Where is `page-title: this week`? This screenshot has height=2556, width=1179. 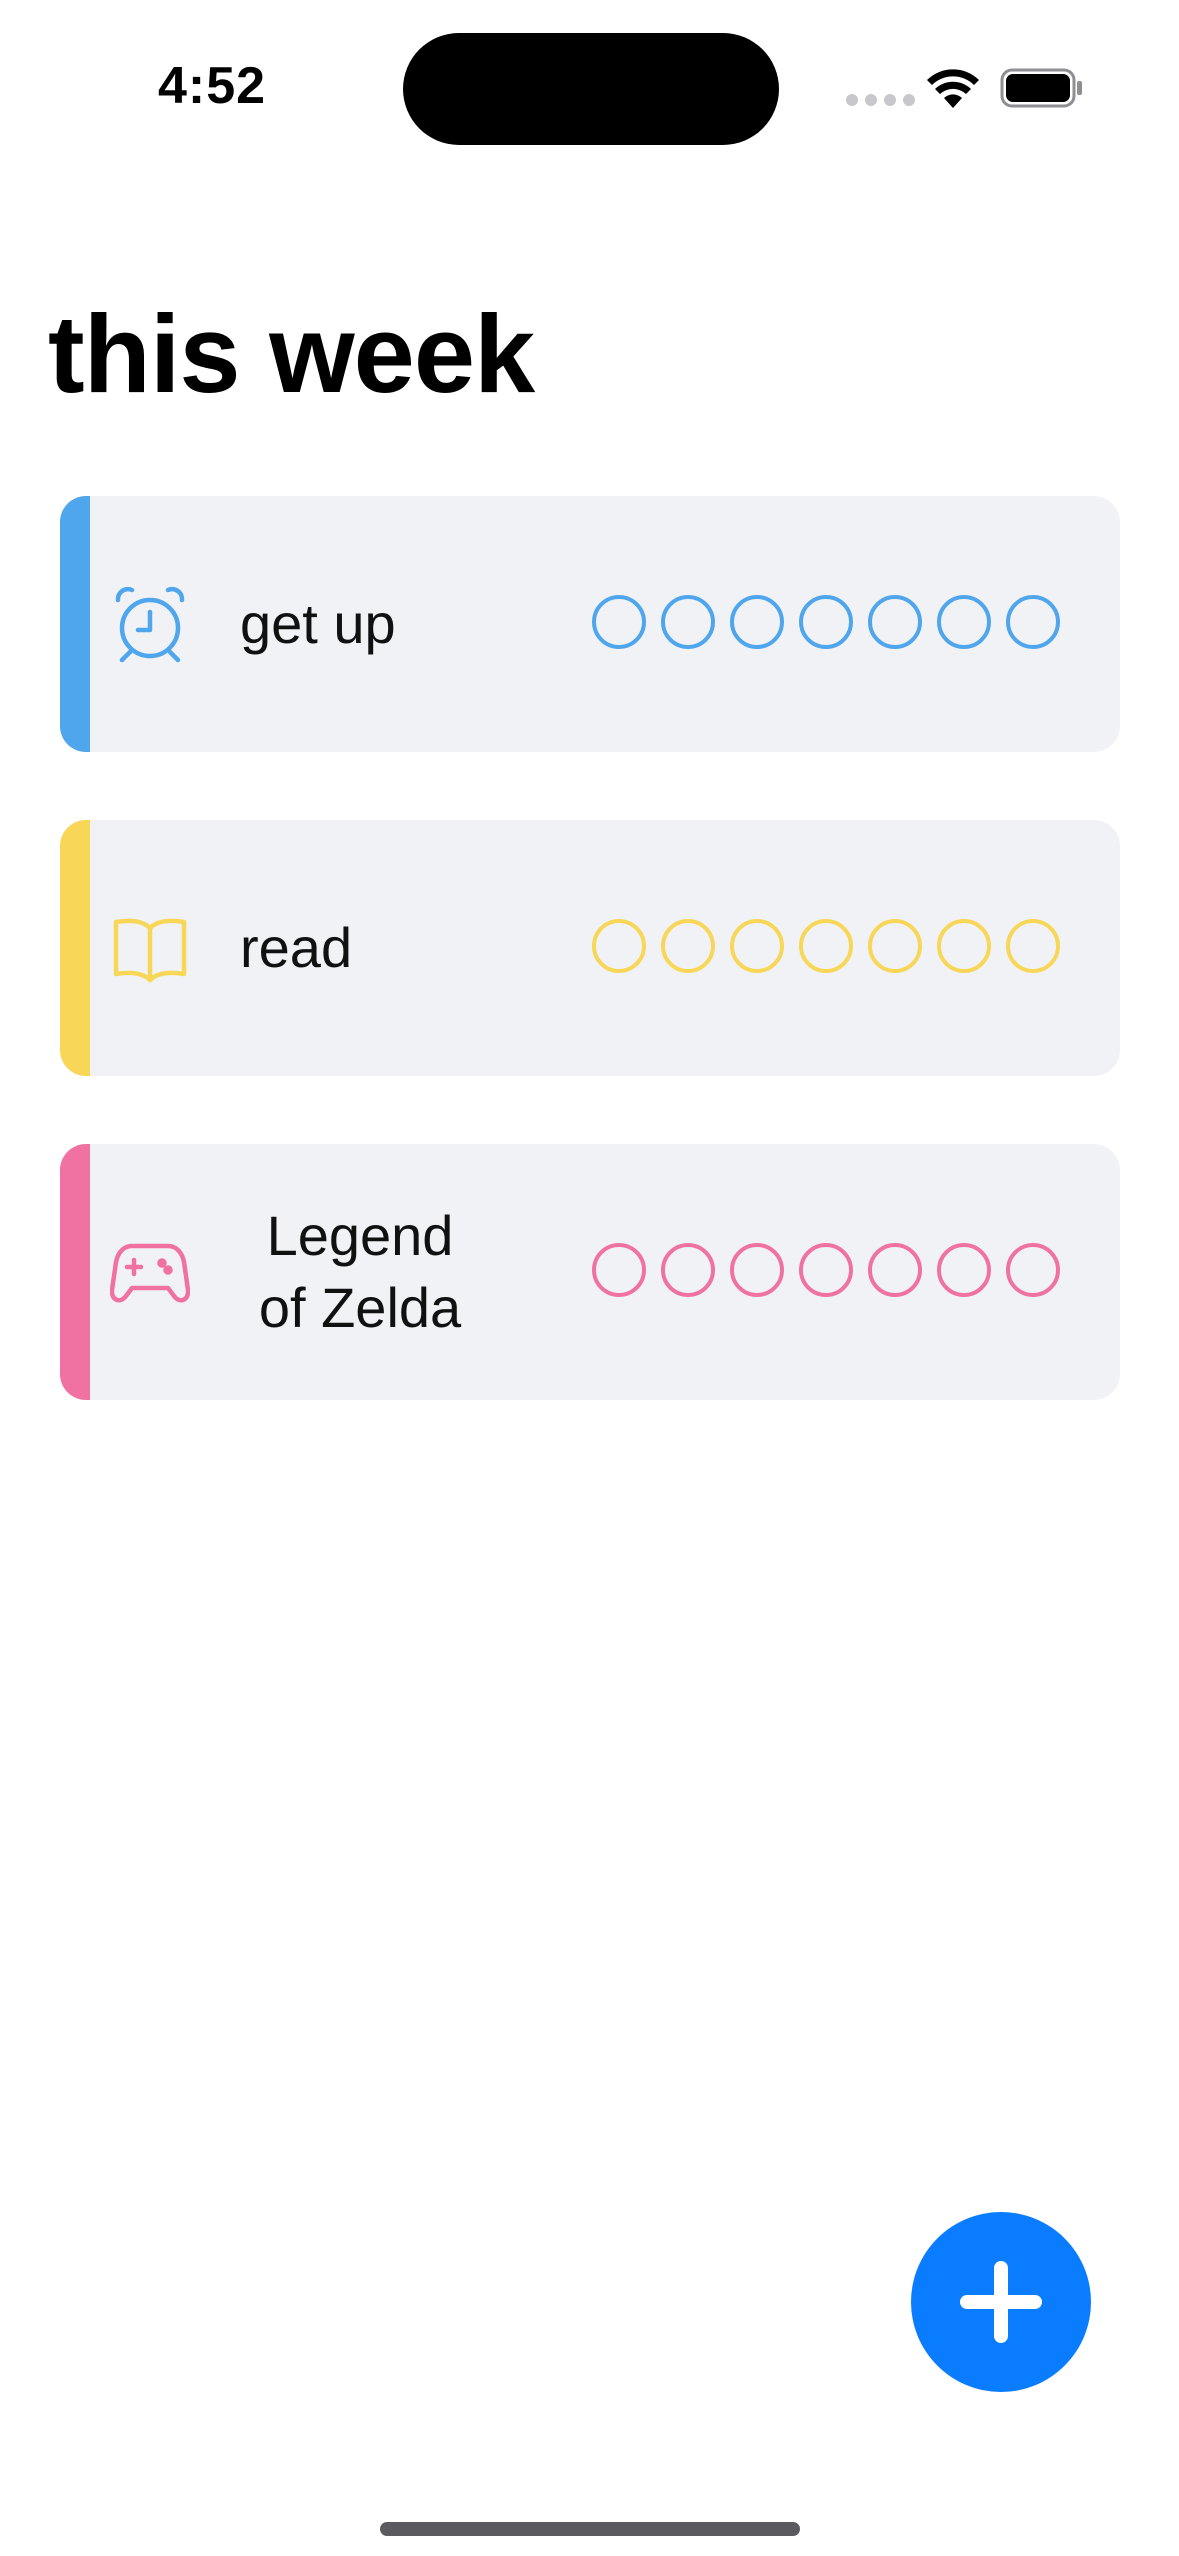
page-title: this week is located at coordinates (291, 354).